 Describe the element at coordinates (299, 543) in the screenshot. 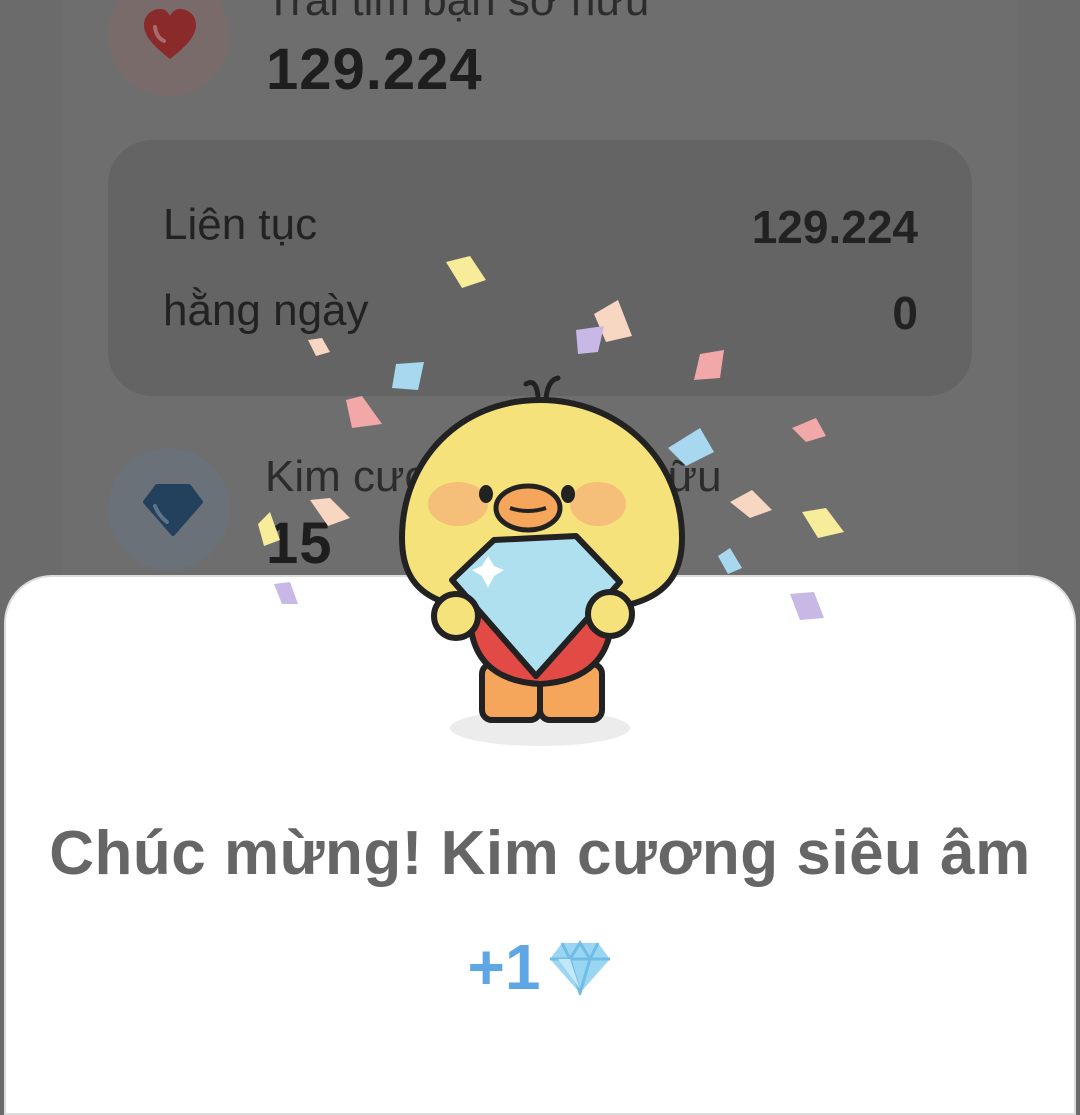

I see `diamonds-owned-value: 15` at that location.